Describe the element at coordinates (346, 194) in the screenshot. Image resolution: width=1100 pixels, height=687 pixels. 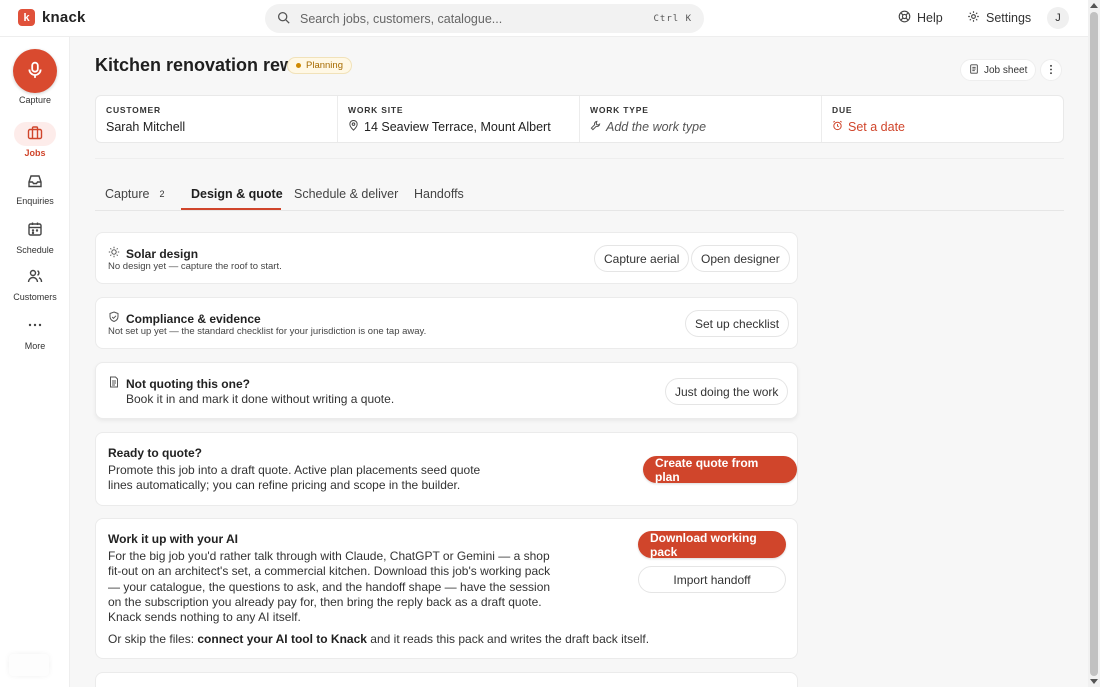
I see `tab-schedule-deliver: Schedule & deliver` at that location.